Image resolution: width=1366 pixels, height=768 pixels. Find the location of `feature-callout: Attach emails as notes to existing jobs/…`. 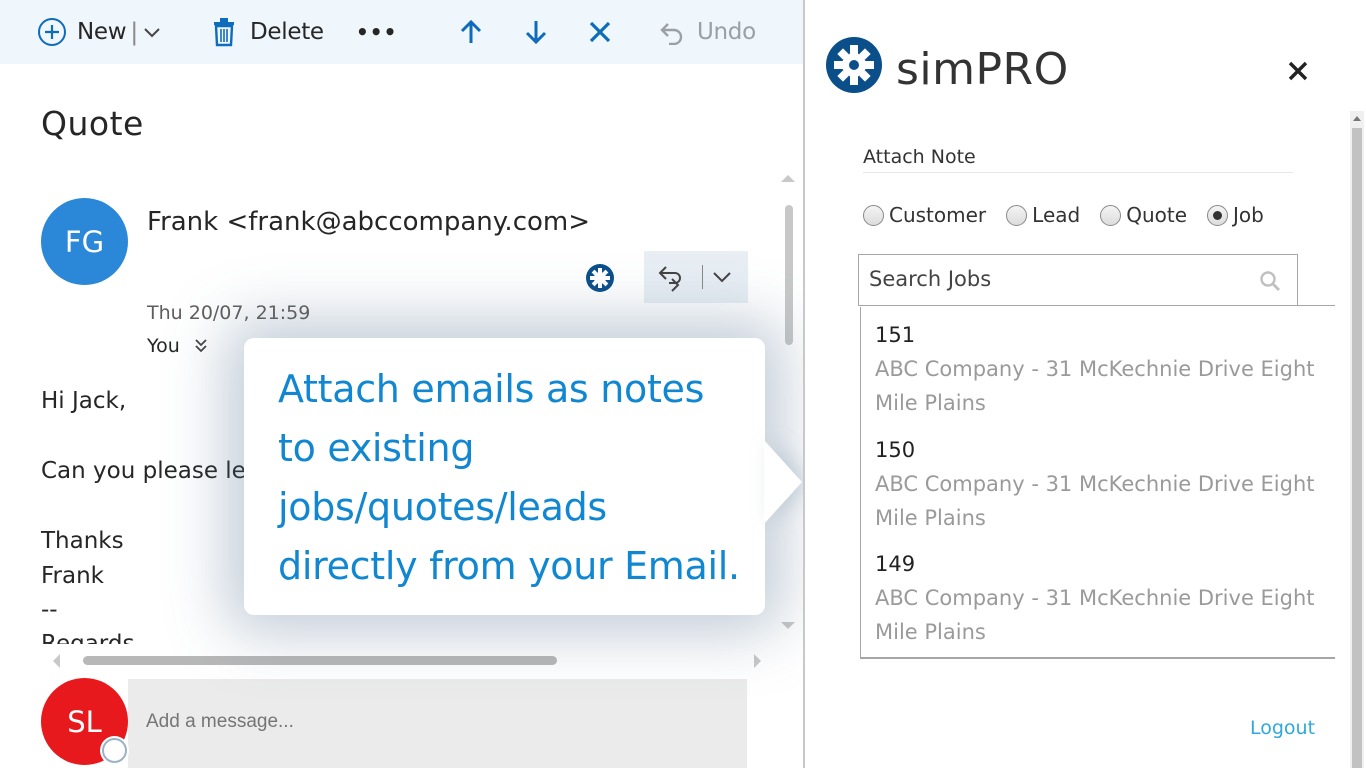

feature-callout: Attach emails as notes to existing jobs/… is located at coordinates (504, 476).